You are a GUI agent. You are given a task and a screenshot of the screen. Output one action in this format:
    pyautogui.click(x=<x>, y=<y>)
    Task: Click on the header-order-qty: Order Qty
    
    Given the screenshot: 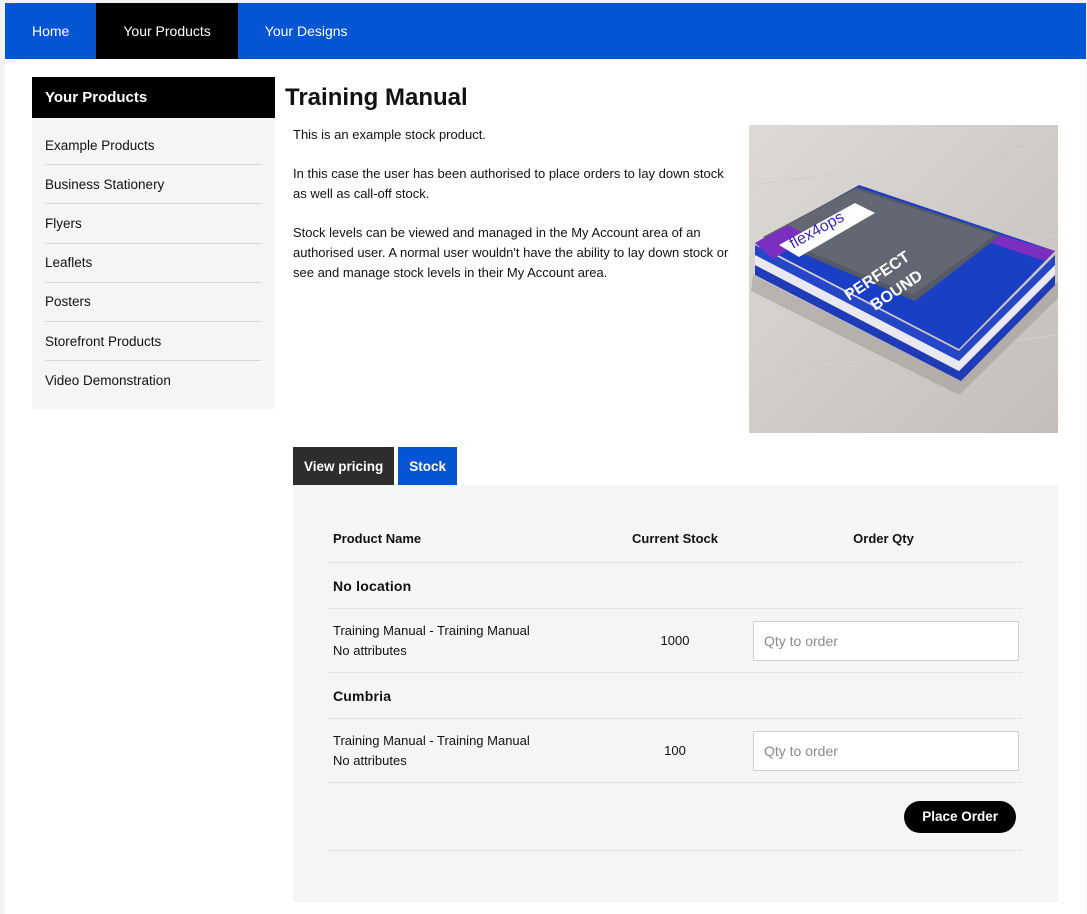 What is the action you would take?
    pyautogui.click(x=883, y=538)
    